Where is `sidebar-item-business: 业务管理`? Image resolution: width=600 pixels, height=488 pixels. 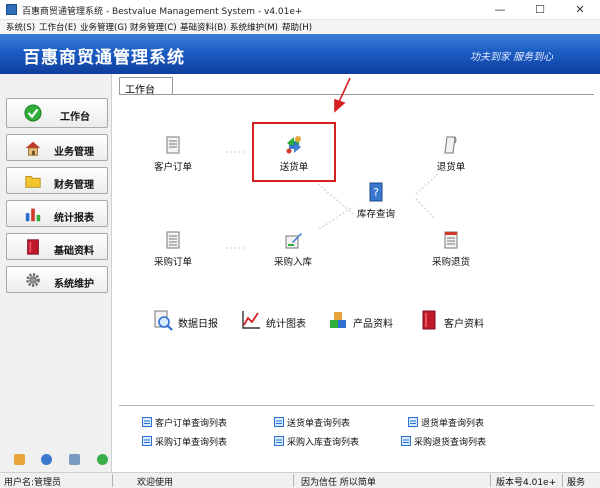
sidebar-item-business: 业务管理 is located at coordinates (57, 147).